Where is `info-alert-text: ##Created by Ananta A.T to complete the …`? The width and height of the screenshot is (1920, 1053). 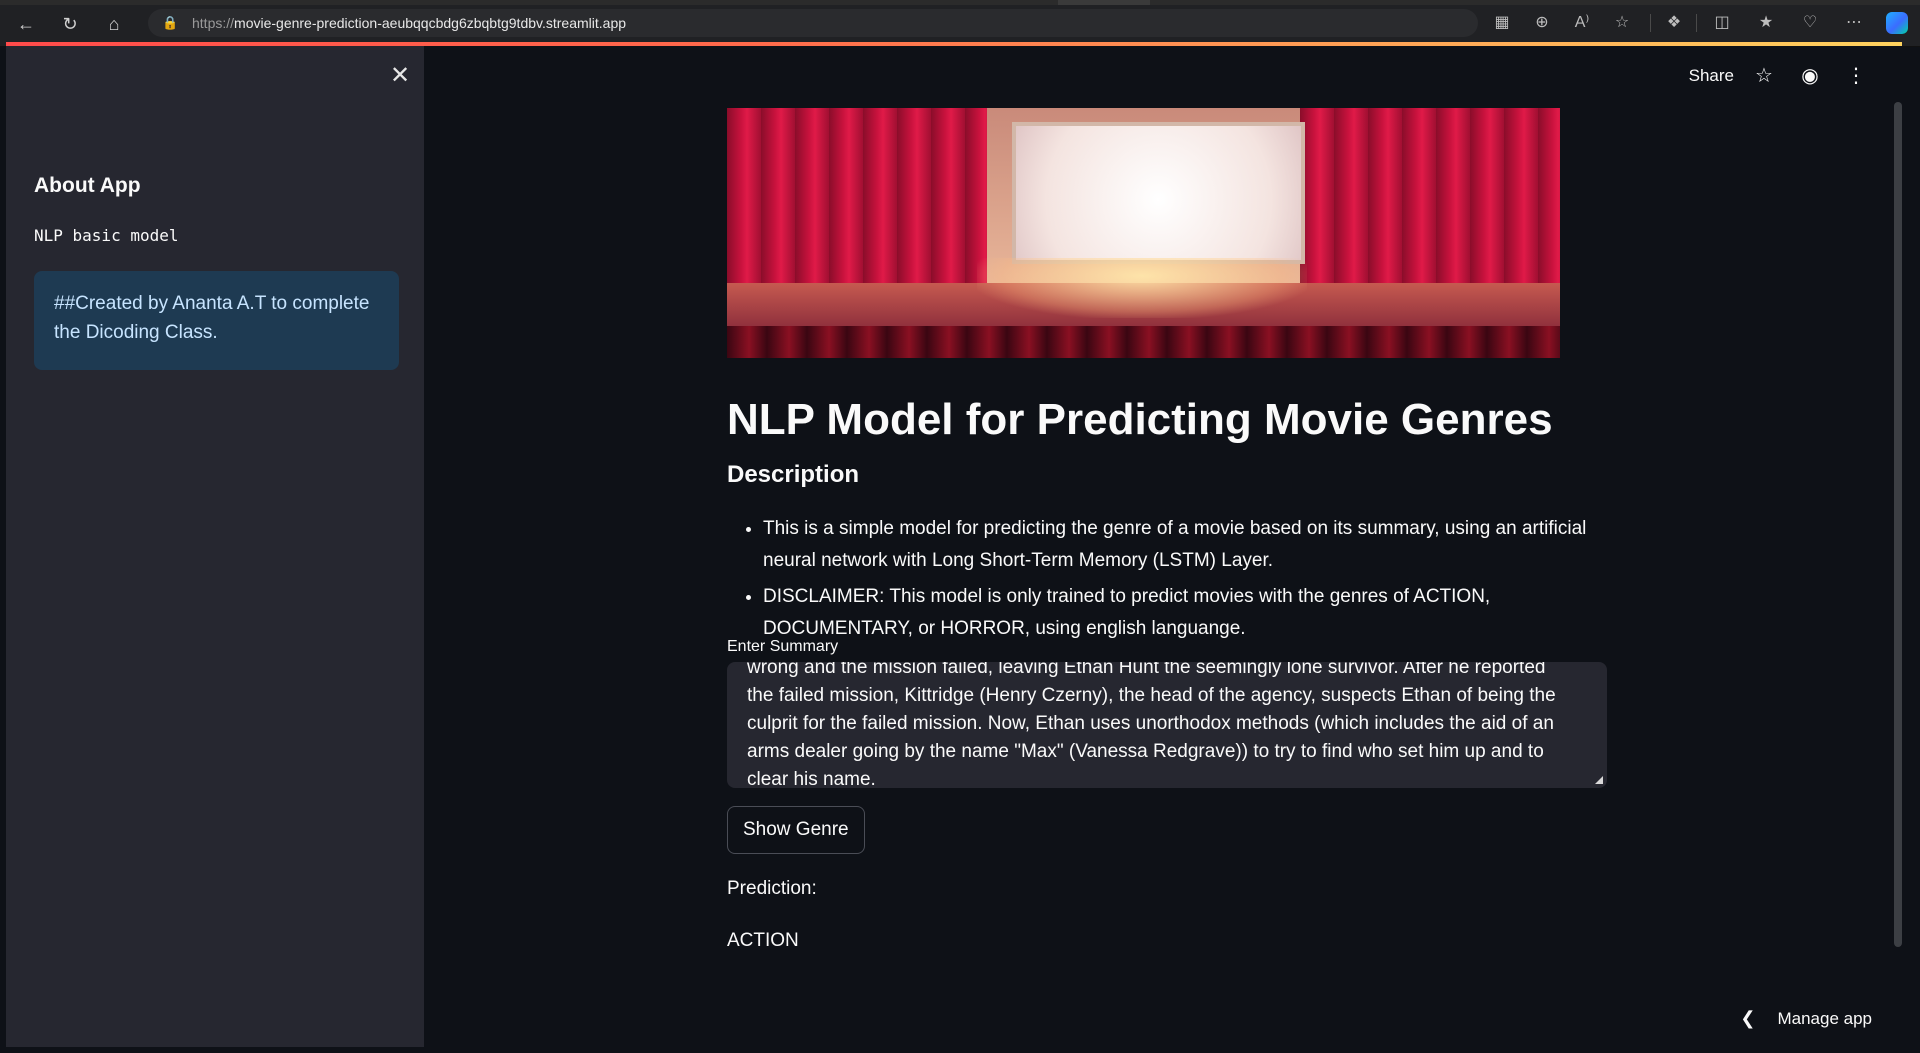 info-alert-text: ##Created by Ananta A.T to complete the … is located at coordinates (212, 318).